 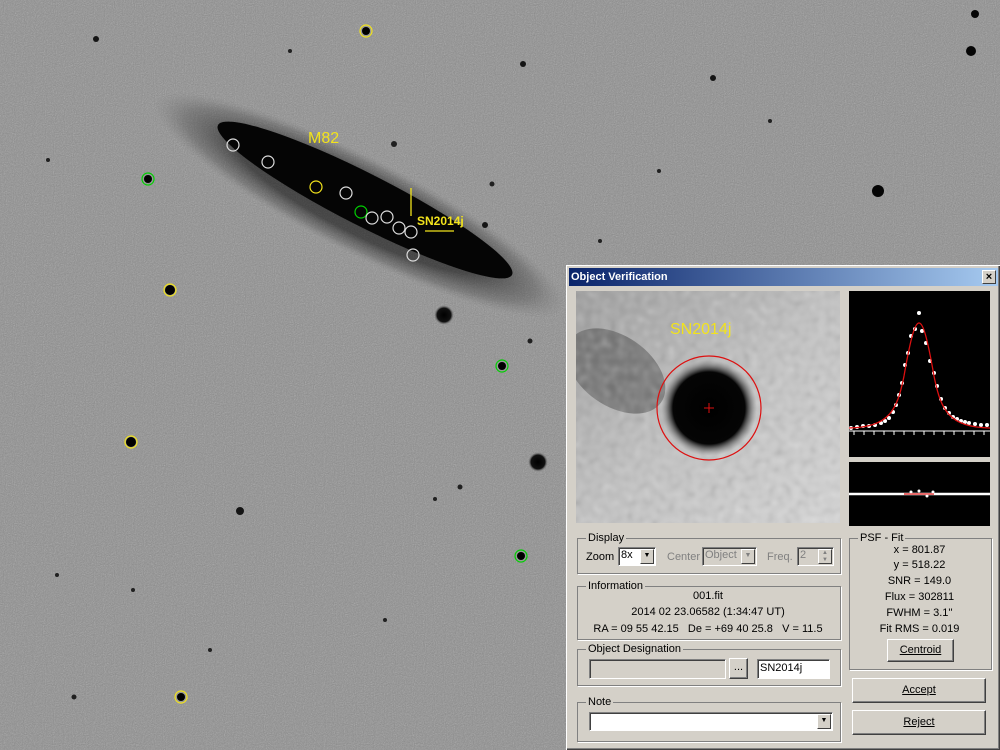 What do you see at coordinates (919, 613) in the screenshot?
I see `psf-fwhm: FWHM = 3.1''` at bounding box center [919, 613].